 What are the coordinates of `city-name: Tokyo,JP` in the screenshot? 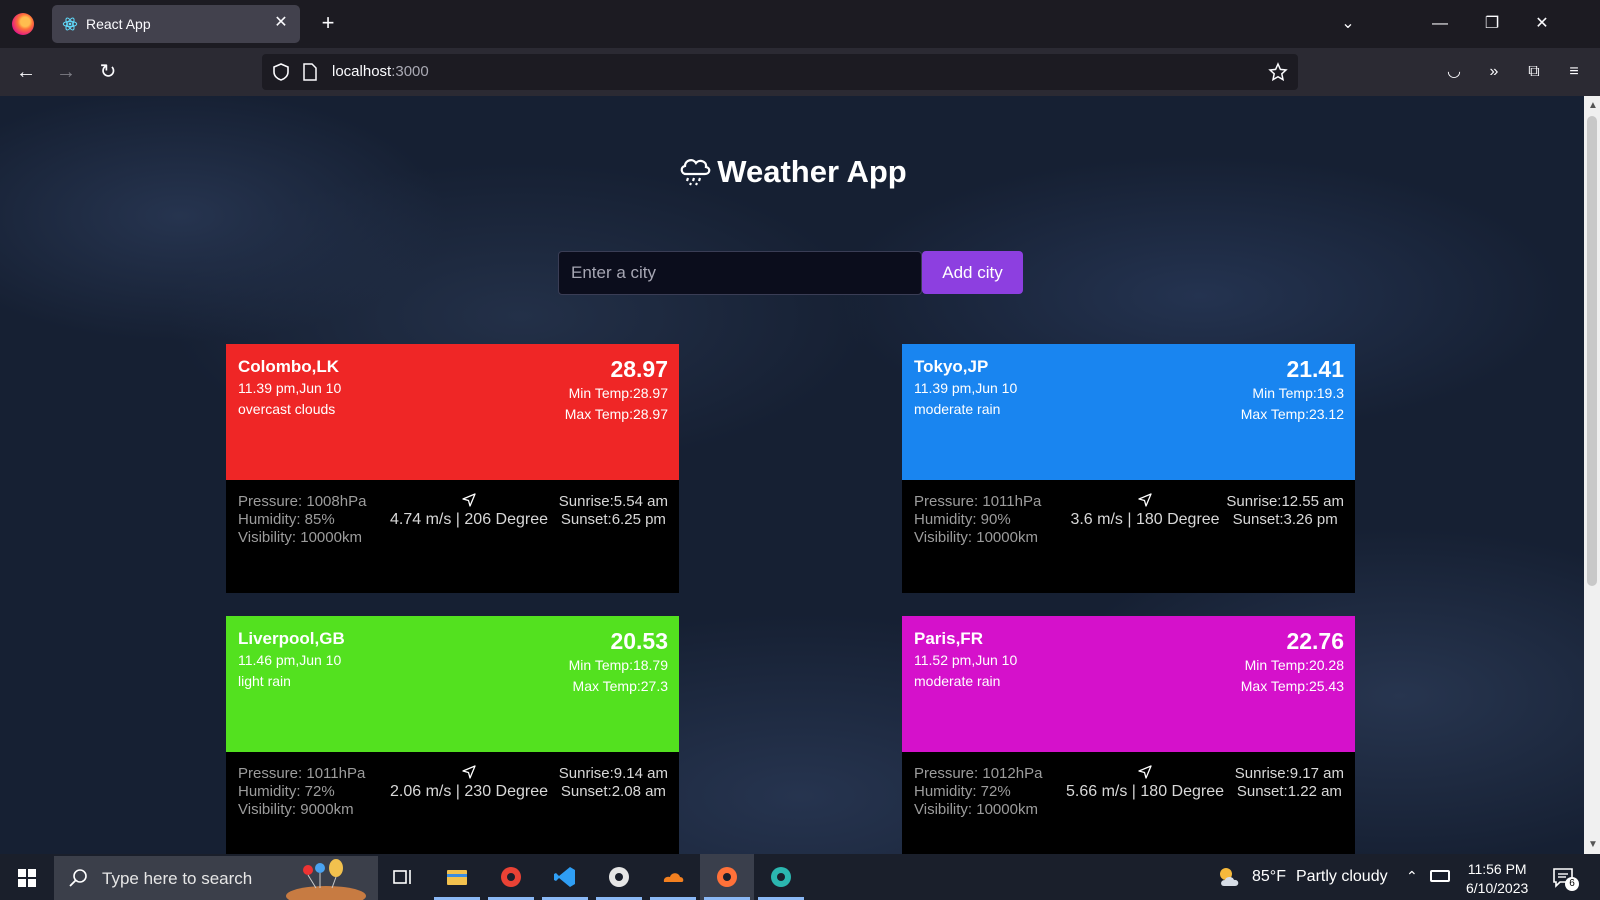 It's located at (951, 366).